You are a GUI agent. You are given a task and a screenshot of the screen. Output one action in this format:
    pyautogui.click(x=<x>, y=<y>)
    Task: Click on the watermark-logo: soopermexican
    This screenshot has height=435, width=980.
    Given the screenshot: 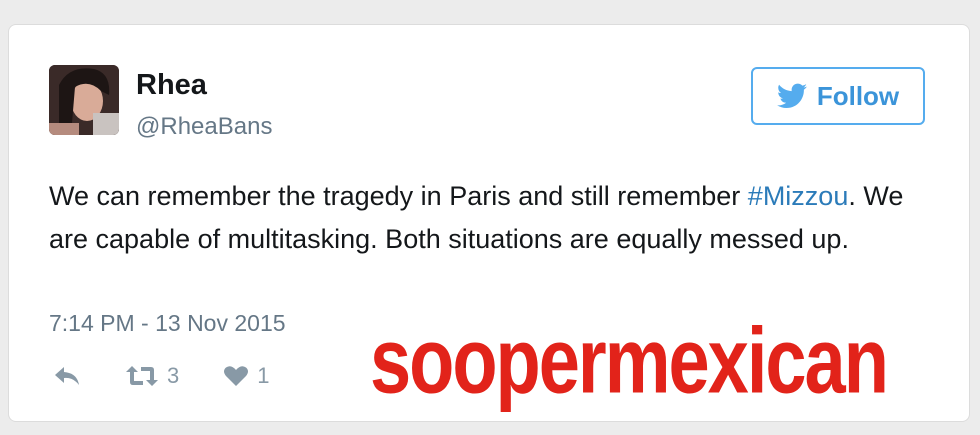 What is the action you would take?
    pyautogui.click(x=629, y=360)
    